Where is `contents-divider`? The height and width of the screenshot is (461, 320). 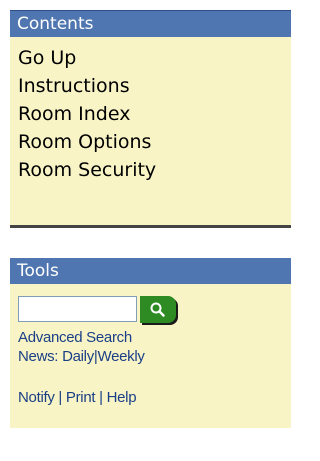
contents-divider is located at coordinates (150, 226).